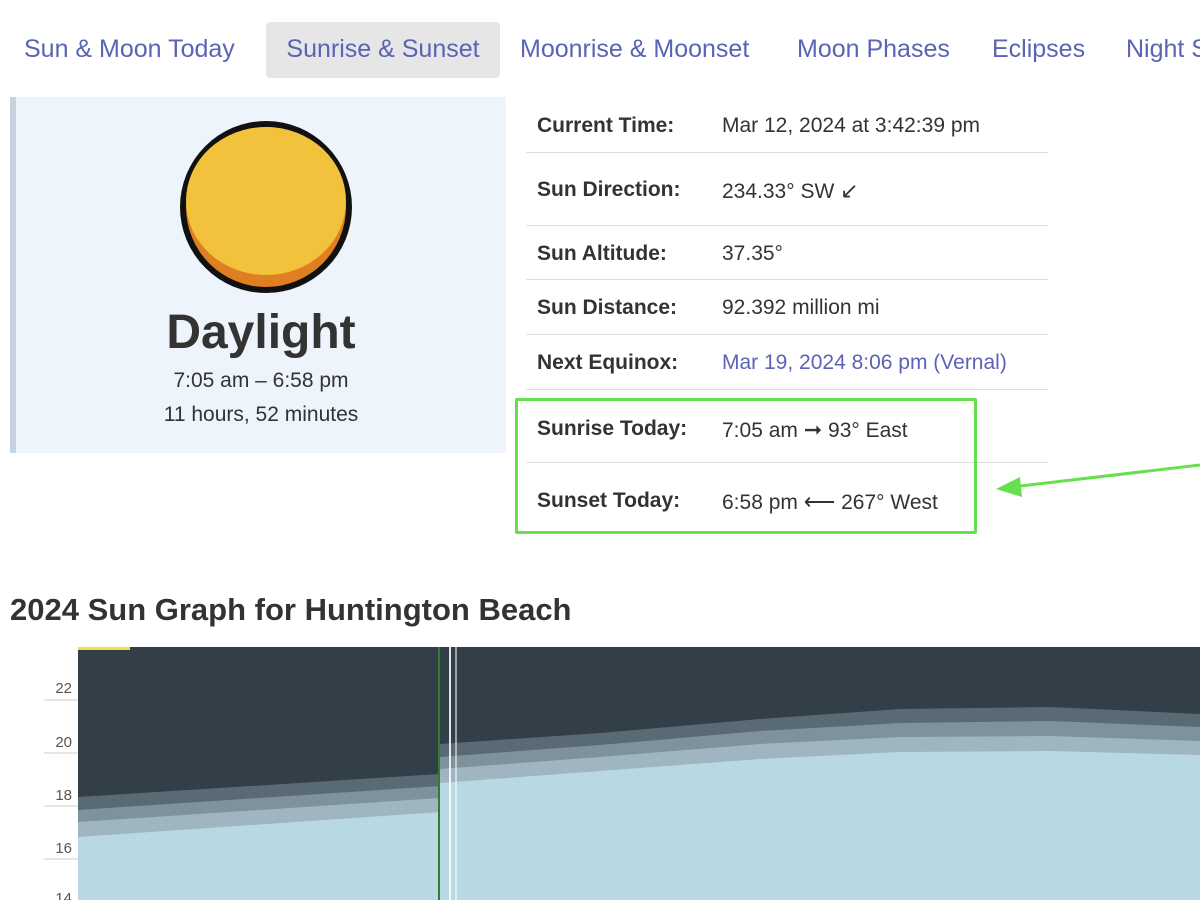 The width and height of the screenshot is (1200, 900). What do you see at coordinates (787, 253) in the screenshot?
I see `row-sun-altitude: Sun Altitude: 37.35°` at bounding box center [787, 253].